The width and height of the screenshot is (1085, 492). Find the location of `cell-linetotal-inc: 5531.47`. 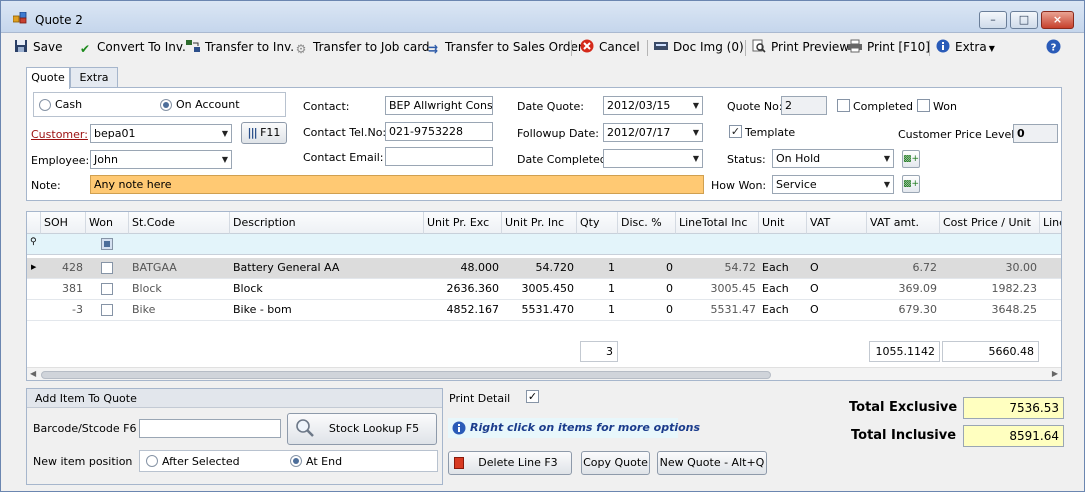

cell-linetotal-inc: 5531.47 is located at coordinates (733, 309).